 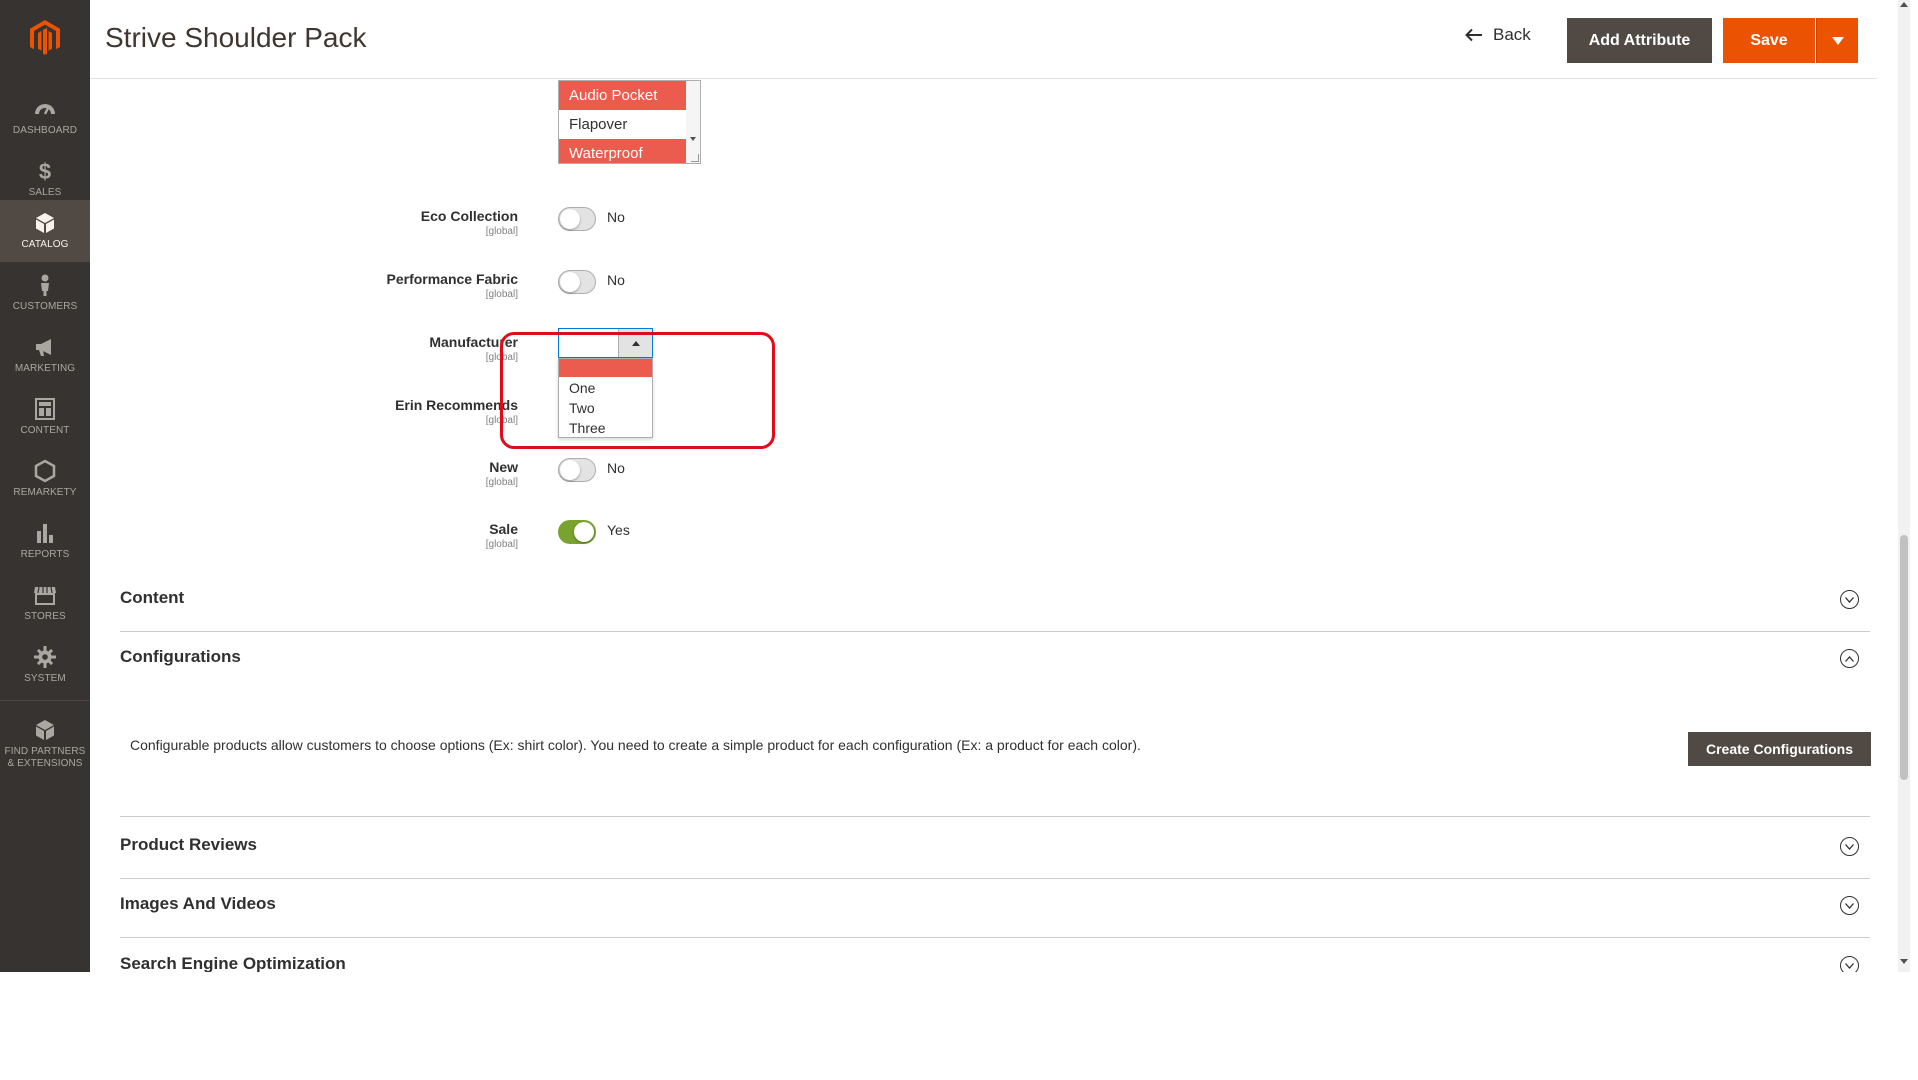 I want to click on sidebar-item-remarkety: REMARKETY, so click(x=45, y=479).